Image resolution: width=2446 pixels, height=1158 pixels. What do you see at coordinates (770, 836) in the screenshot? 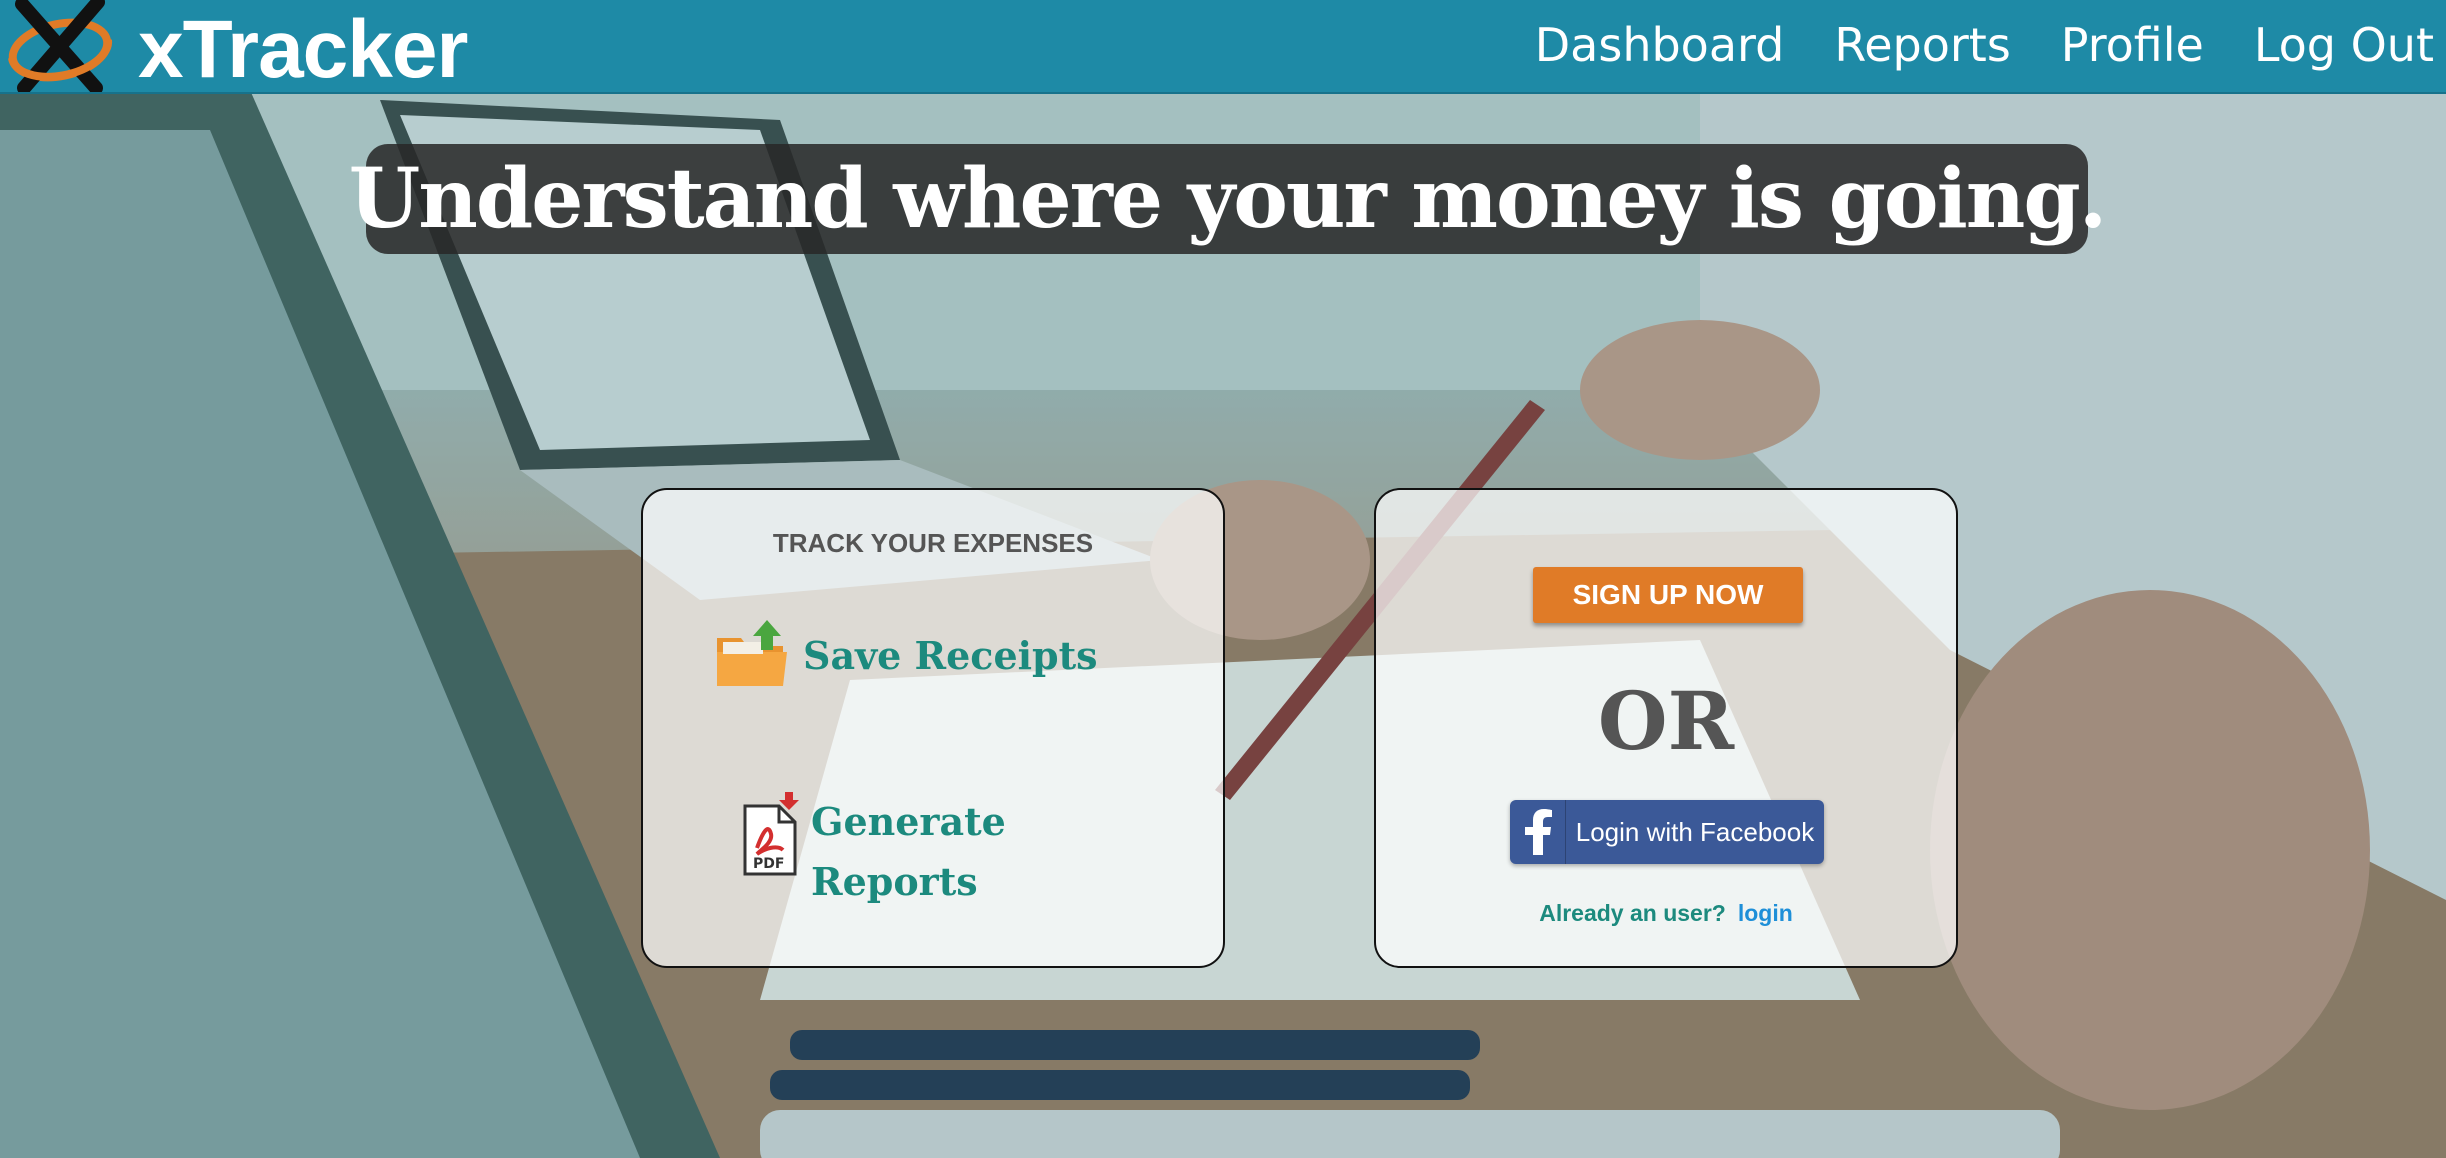
I see `pdf-download-icon: PDF` at bounding box center [770, 836].